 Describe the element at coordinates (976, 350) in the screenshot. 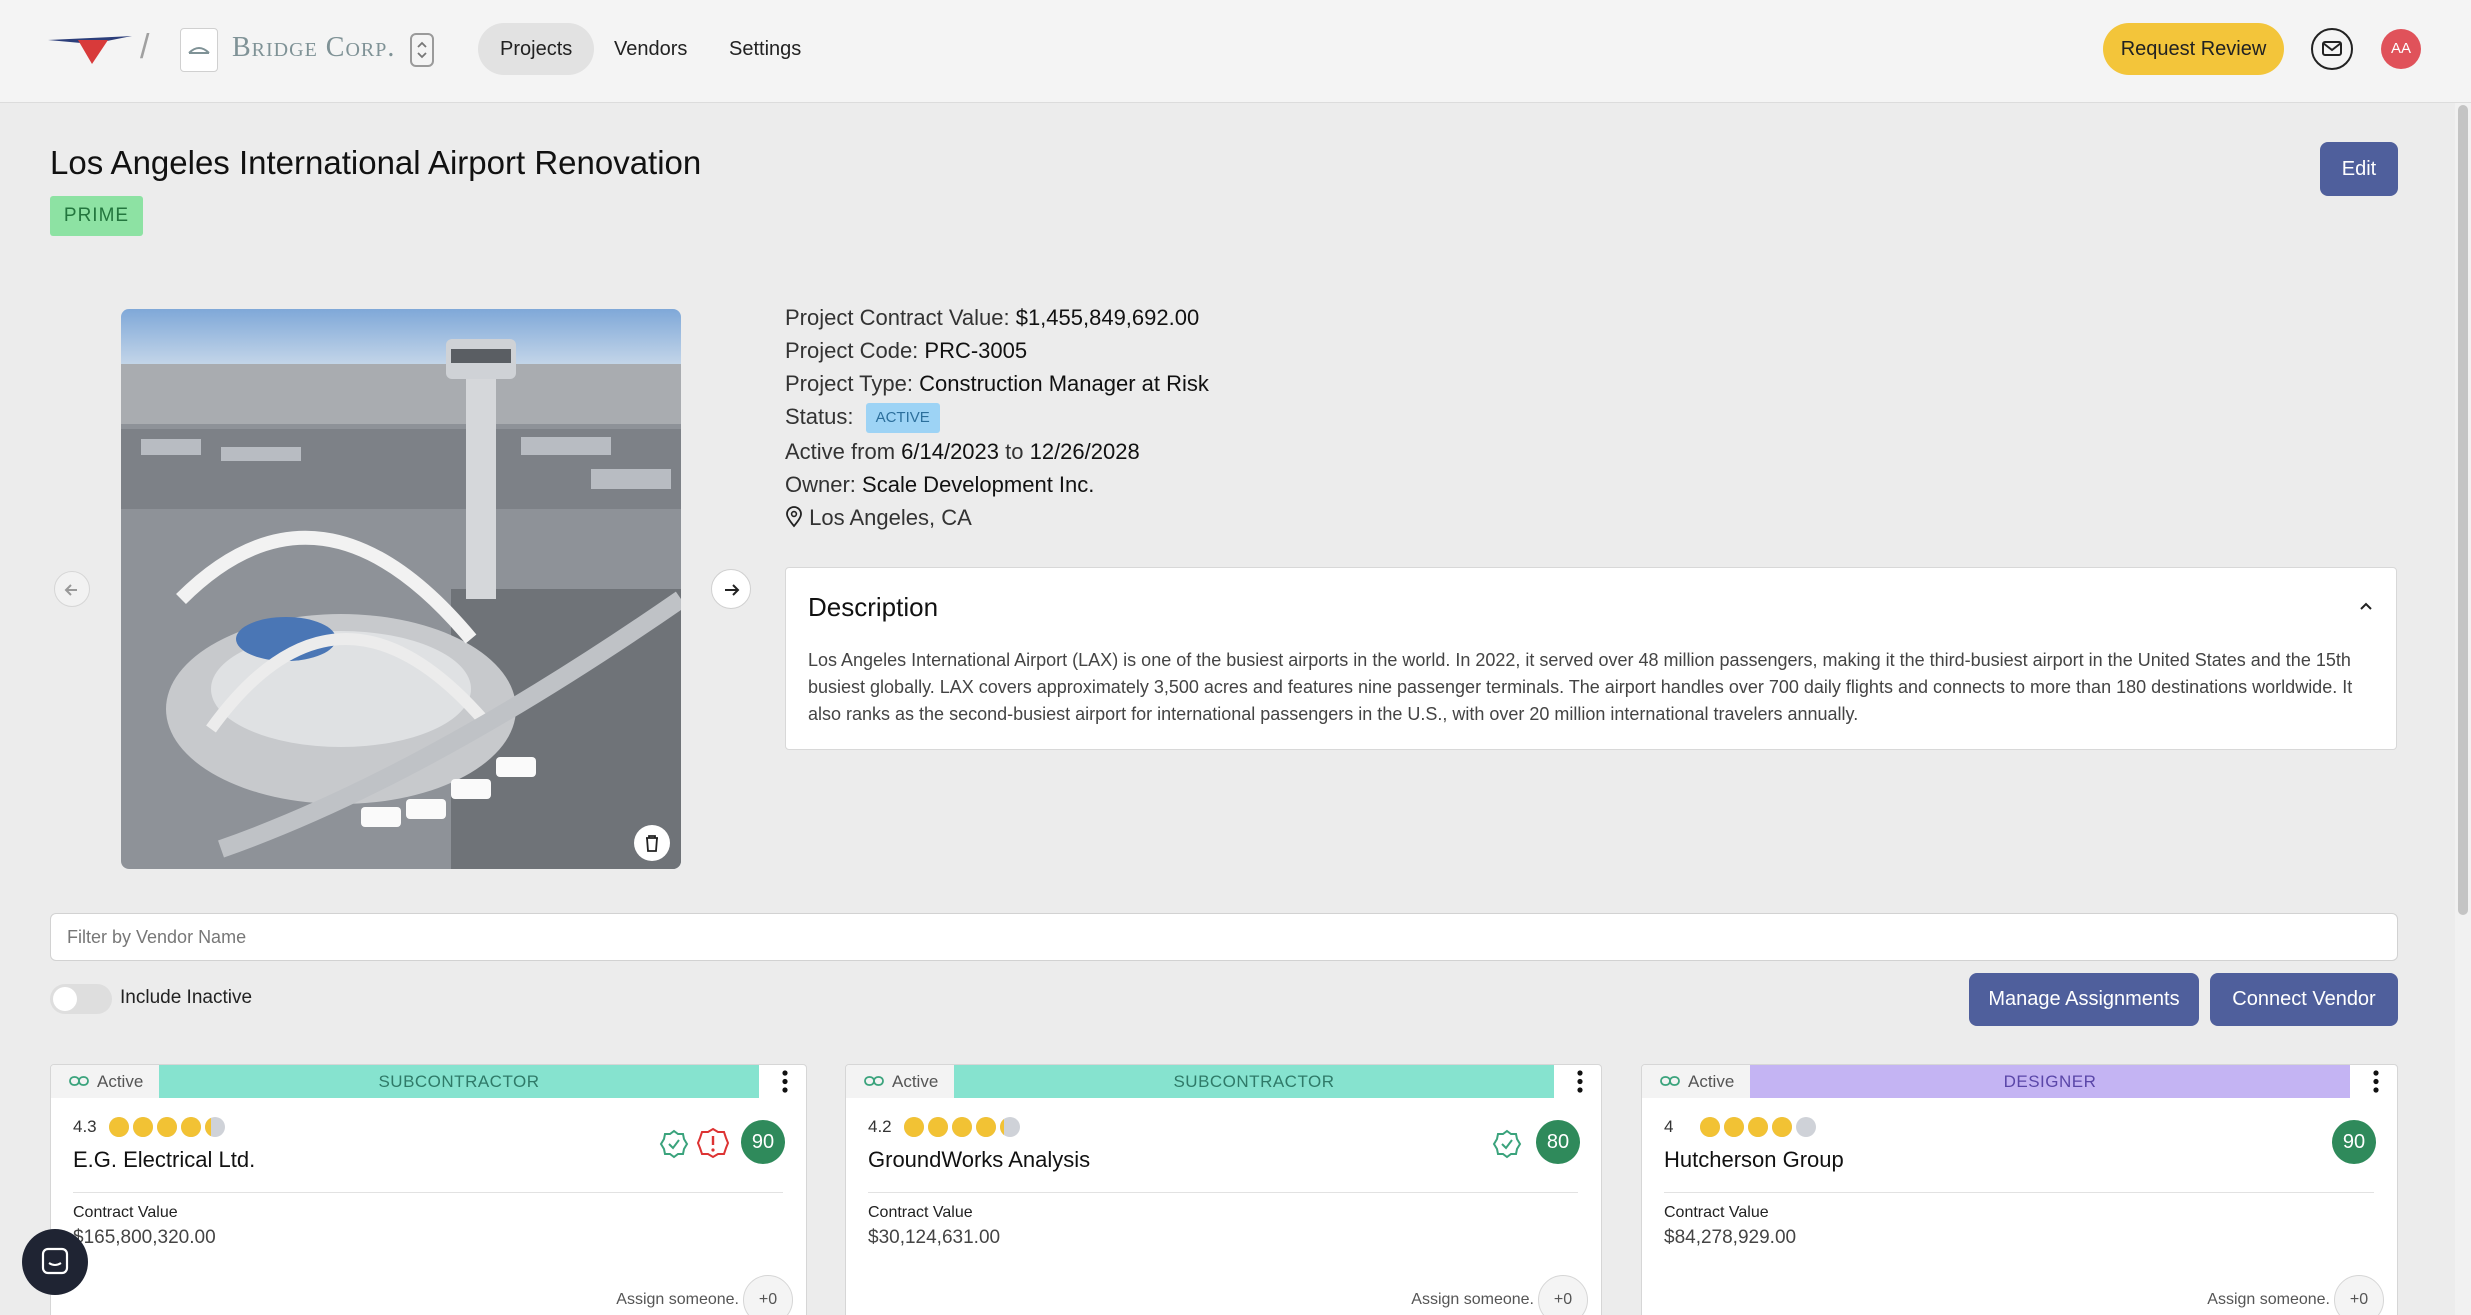

I see `project-code: PRC-3005` at that location.